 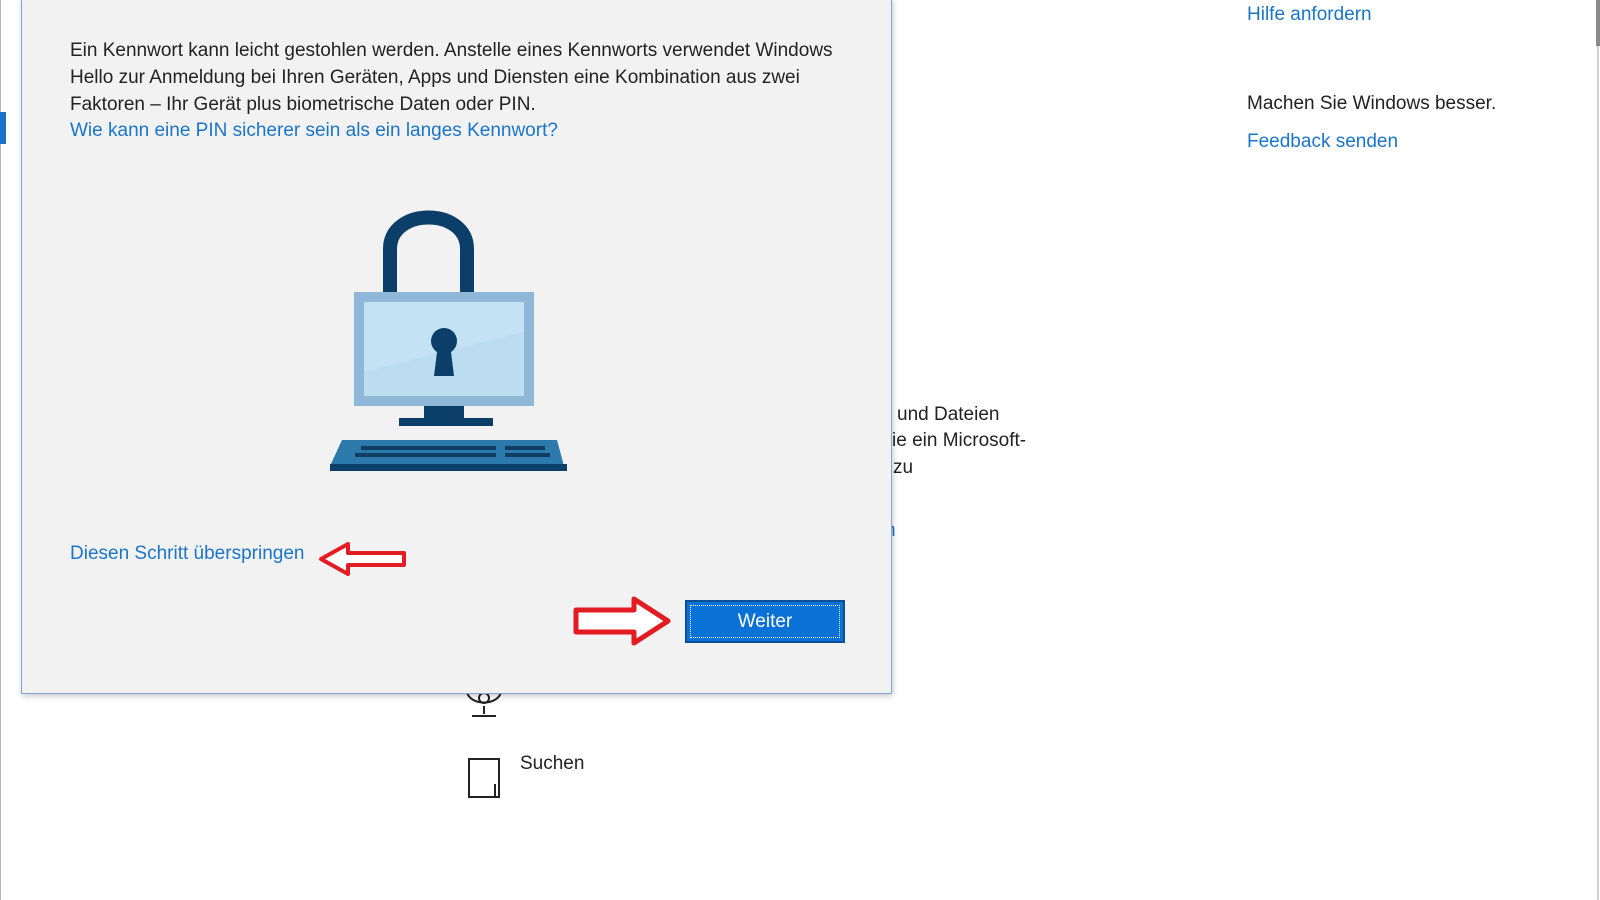 What do you see at coordinates (903, 467) in the screenshot?
I see `background-text-fragment: zu` at bounding box center [903, 467].